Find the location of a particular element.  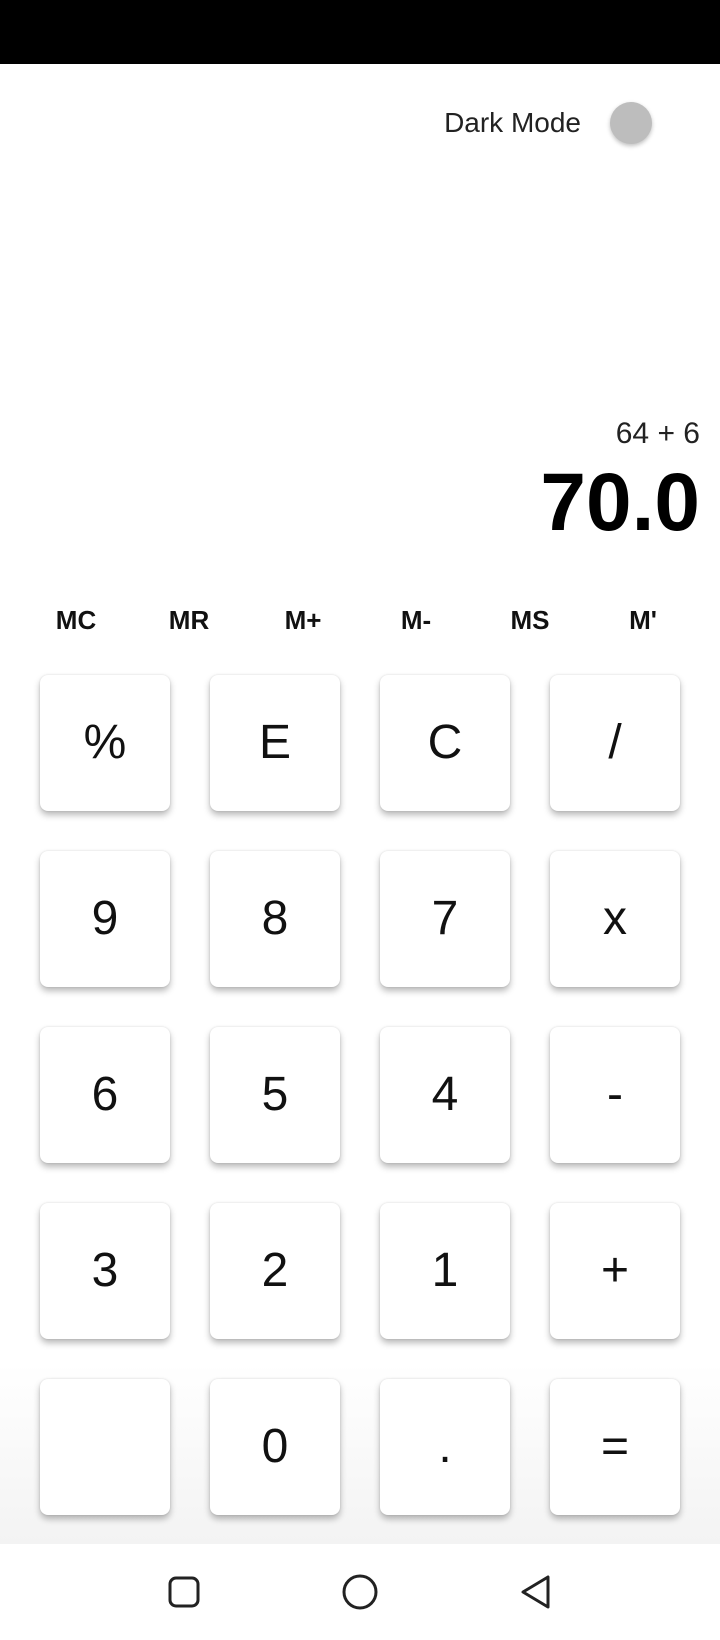

memory-row: MC MR M+ M- MS M' is located at coordinates (360, 620).